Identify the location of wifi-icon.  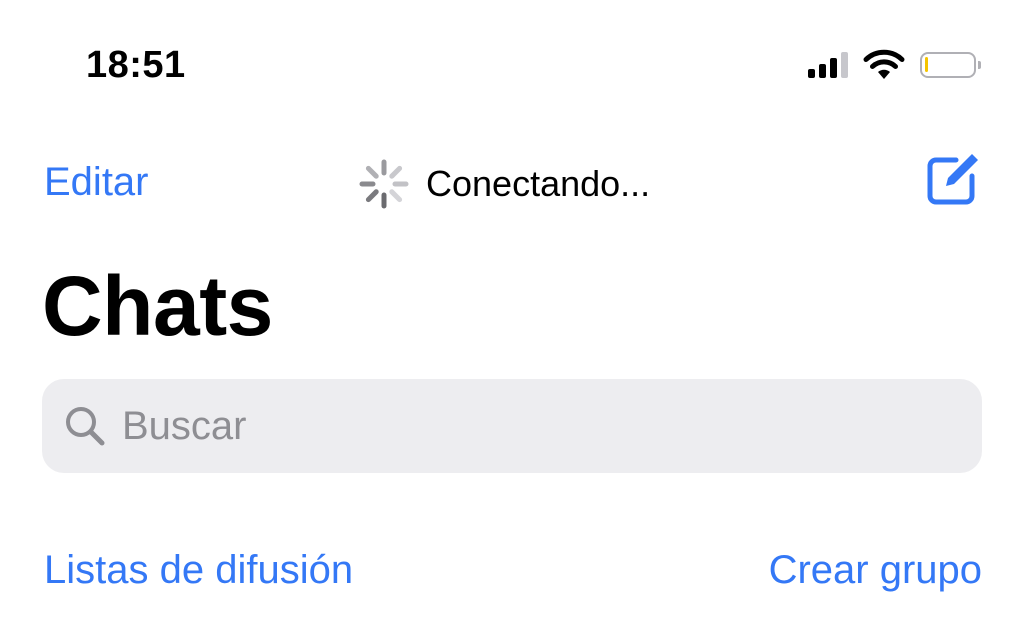
(884, 64).